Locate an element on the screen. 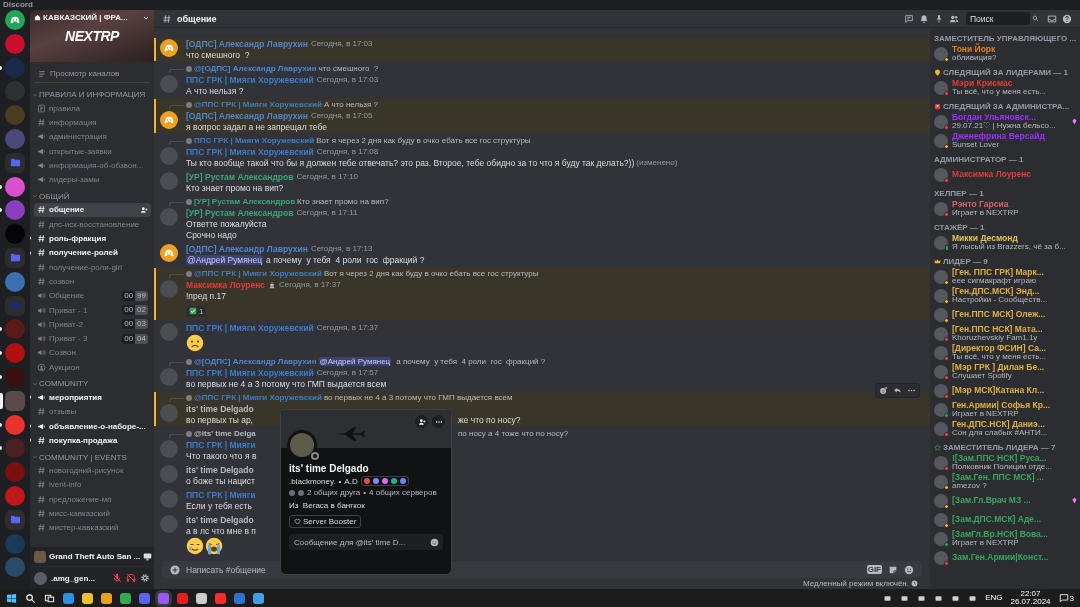 The width and height of the screenshot is (1080, 607). member-name: Мэри Крисмас is located at coordinates (1015, 83).